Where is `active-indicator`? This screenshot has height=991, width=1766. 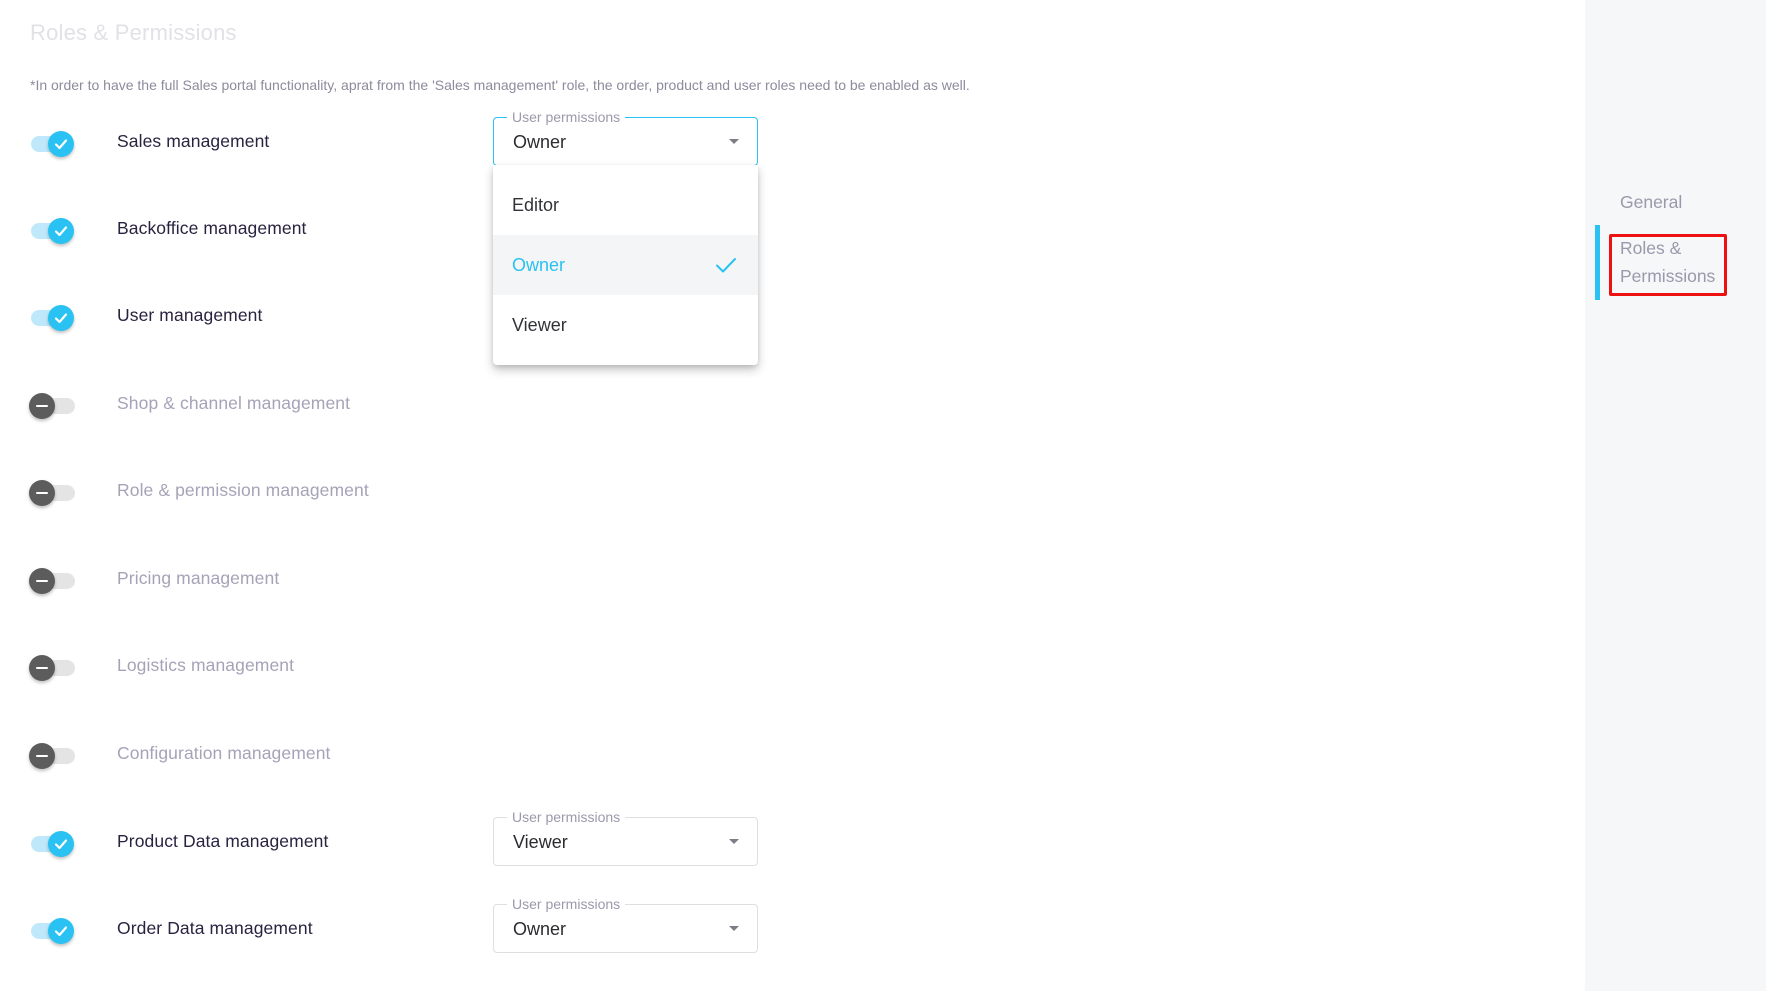
active-indicator is located at coordinates (1597, 262).